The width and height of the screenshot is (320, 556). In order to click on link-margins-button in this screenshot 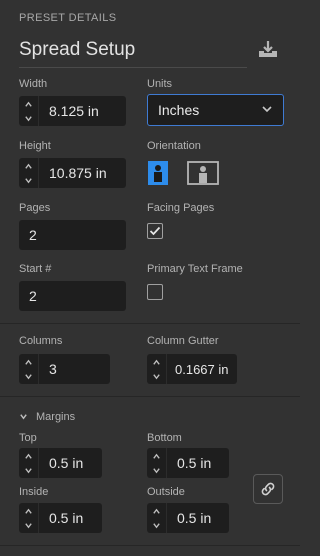, I will do `click(268, 489)`.